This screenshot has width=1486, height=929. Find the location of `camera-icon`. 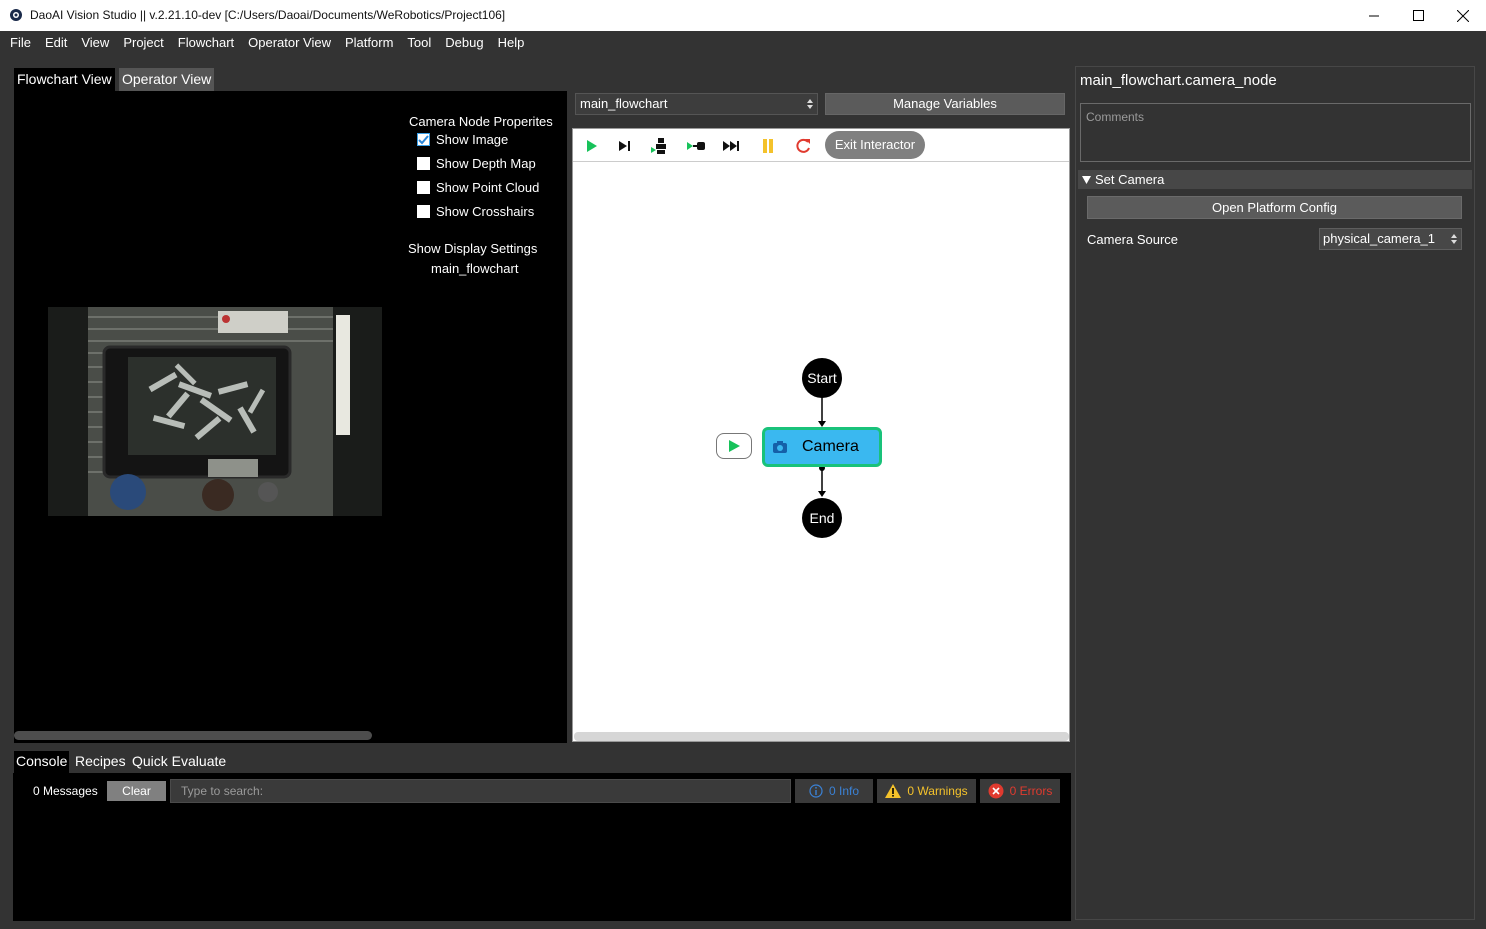

camera-icon is located at coordinates (780, 447).